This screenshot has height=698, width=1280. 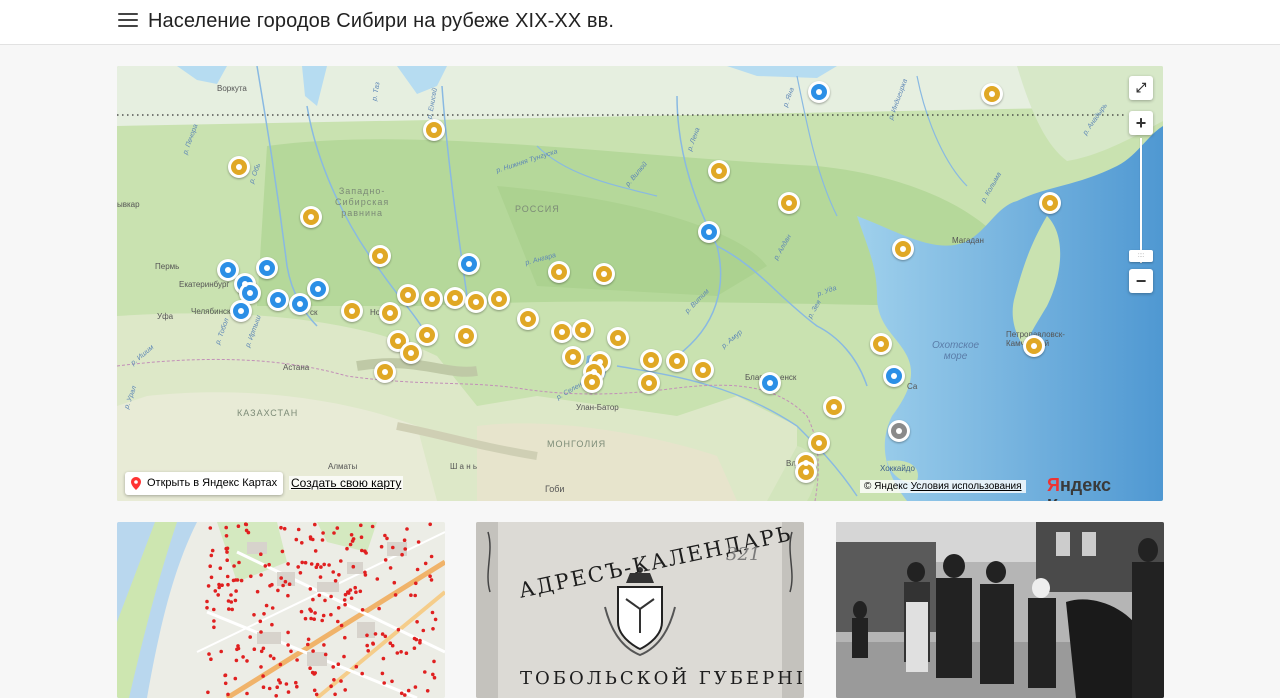 What do you see at coordinates (136, 483) in the screenshot?
I see `map-pin-icon` at bounding box center [136, 483].